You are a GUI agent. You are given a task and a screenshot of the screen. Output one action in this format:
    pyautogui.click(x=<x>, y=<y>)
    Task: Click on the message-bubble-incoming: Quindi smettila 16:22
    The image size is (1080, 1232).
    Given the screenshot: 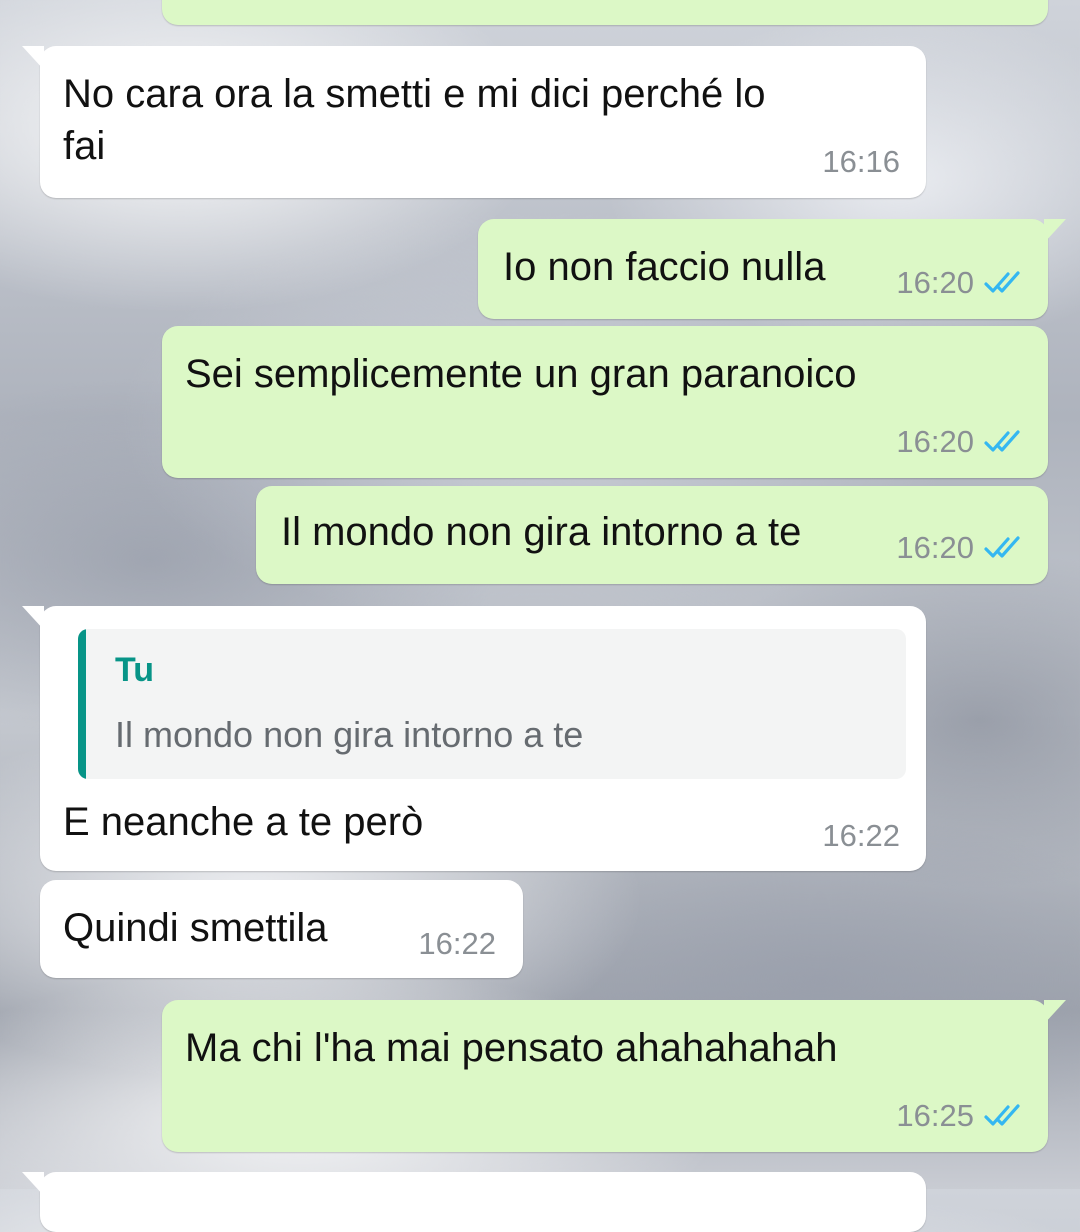 What is the action you would take?
    pyautogui.click(x=281, y=929)
    